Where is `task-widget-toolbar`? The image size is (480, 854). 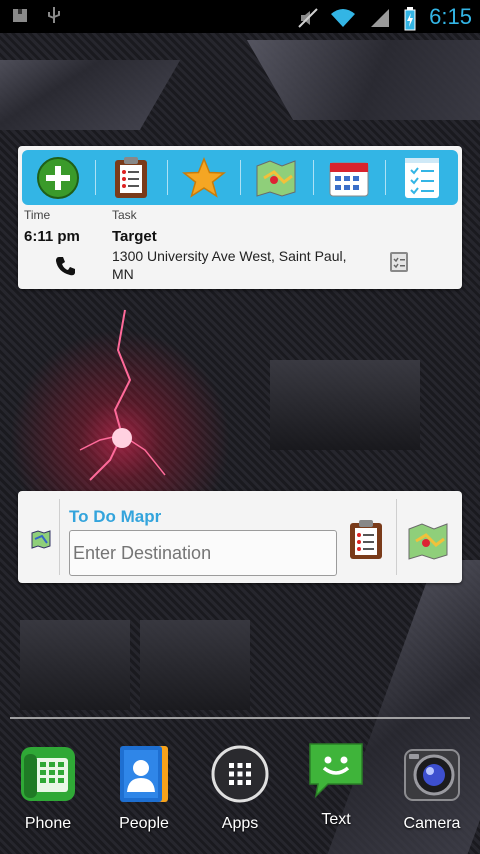
task-widget-toolbar is located at coordinates (240, 177).